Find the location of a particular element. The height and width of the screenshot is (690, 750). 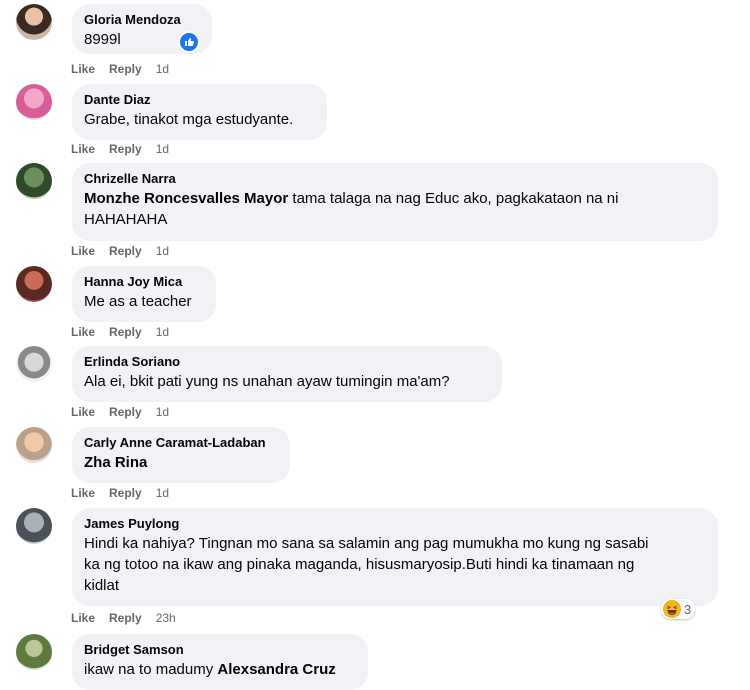

comment-text-part: ikaw na to madumy is located at coordinates (151, 669).